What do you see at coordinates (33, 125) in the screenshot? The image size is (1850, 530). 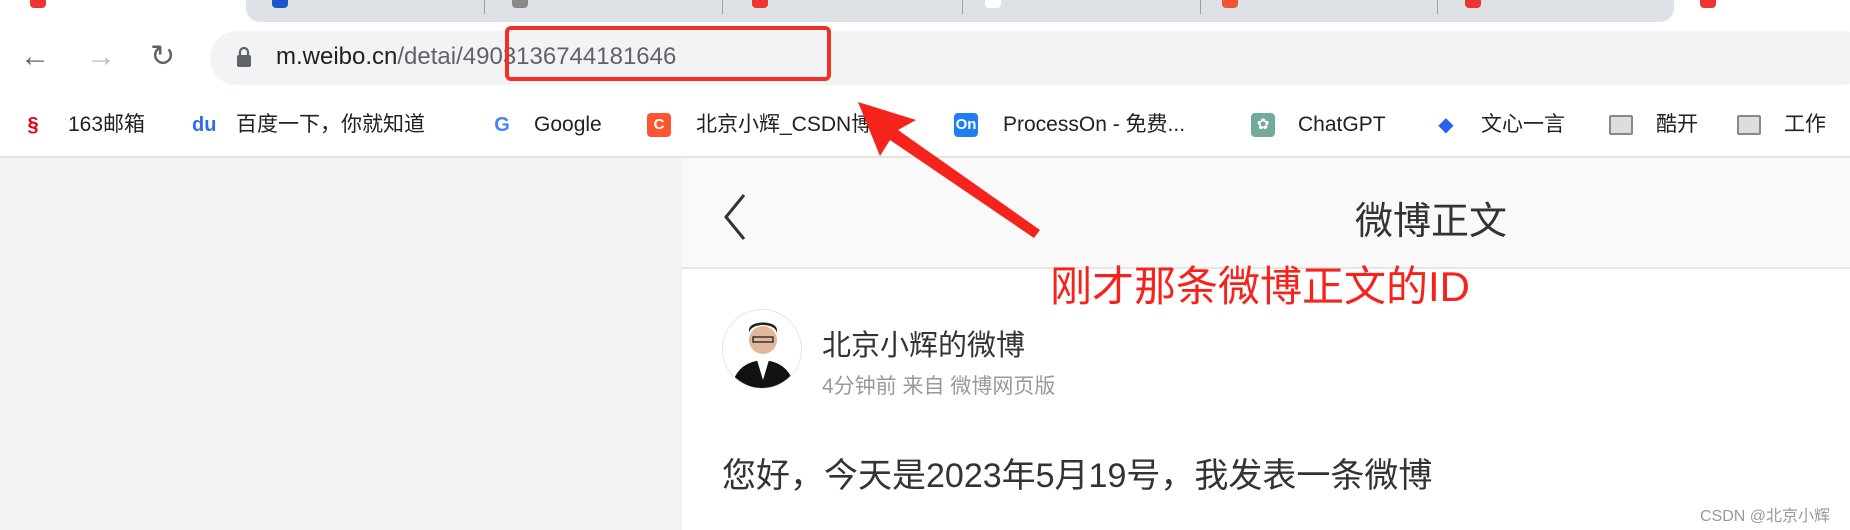 I see `163-mail-icon: §` at bounding box center [33, 125].